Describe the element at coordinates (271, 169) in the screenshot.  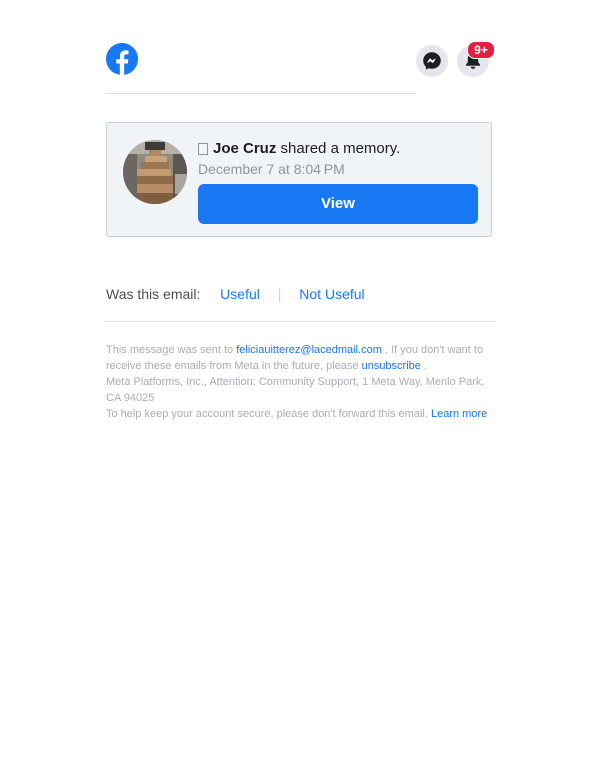
I see `memory-date: December 7 at 8:04 PM` at that location.